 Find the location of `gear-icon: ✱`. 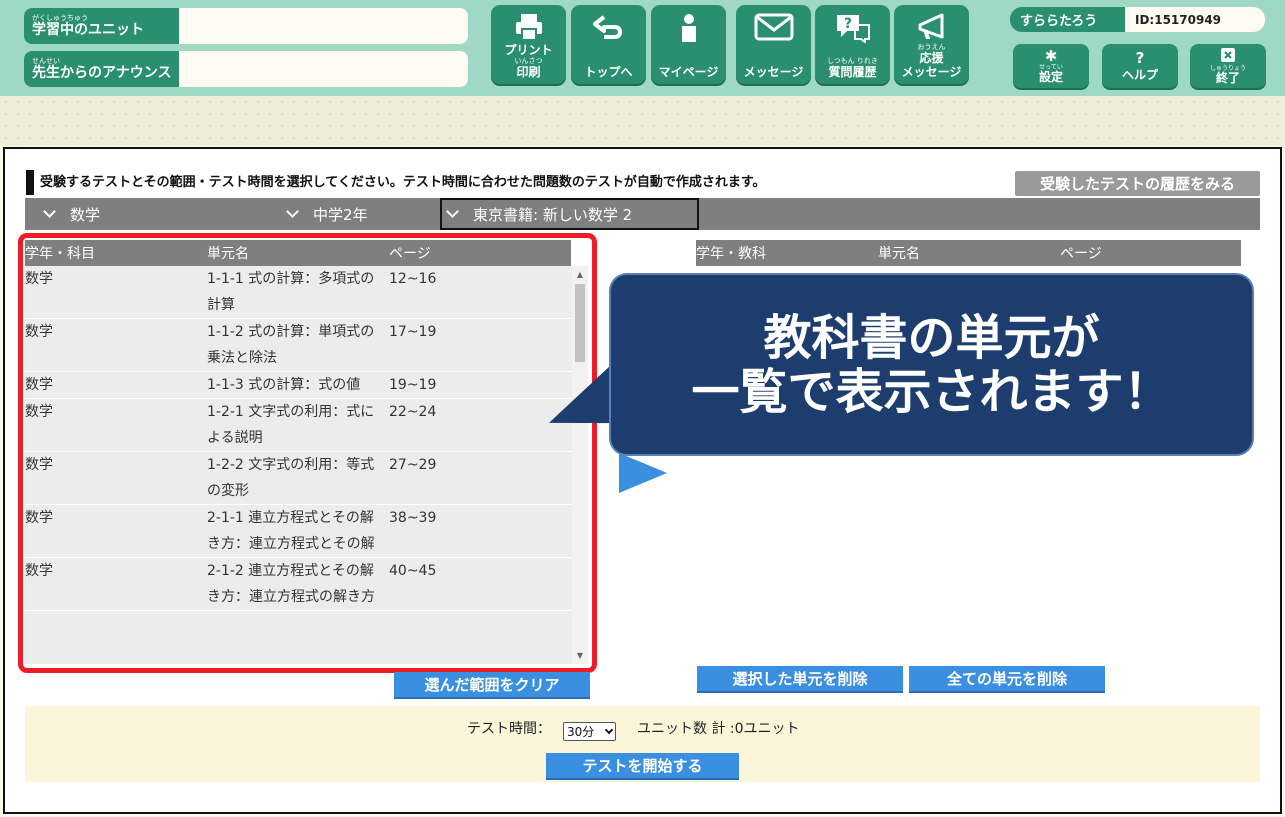

gear-icon: ✱ is located at coordinates (1051, 56).